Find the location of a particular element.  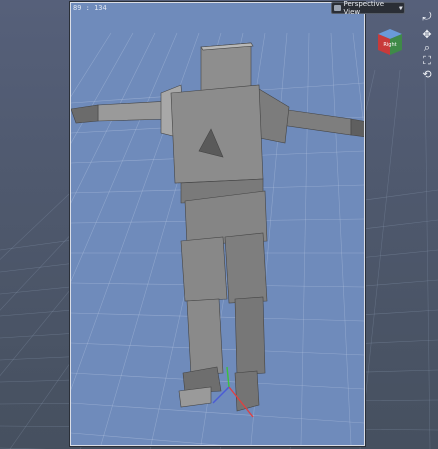

fit-icon: ⛶ is located at coordinates (427, 61).